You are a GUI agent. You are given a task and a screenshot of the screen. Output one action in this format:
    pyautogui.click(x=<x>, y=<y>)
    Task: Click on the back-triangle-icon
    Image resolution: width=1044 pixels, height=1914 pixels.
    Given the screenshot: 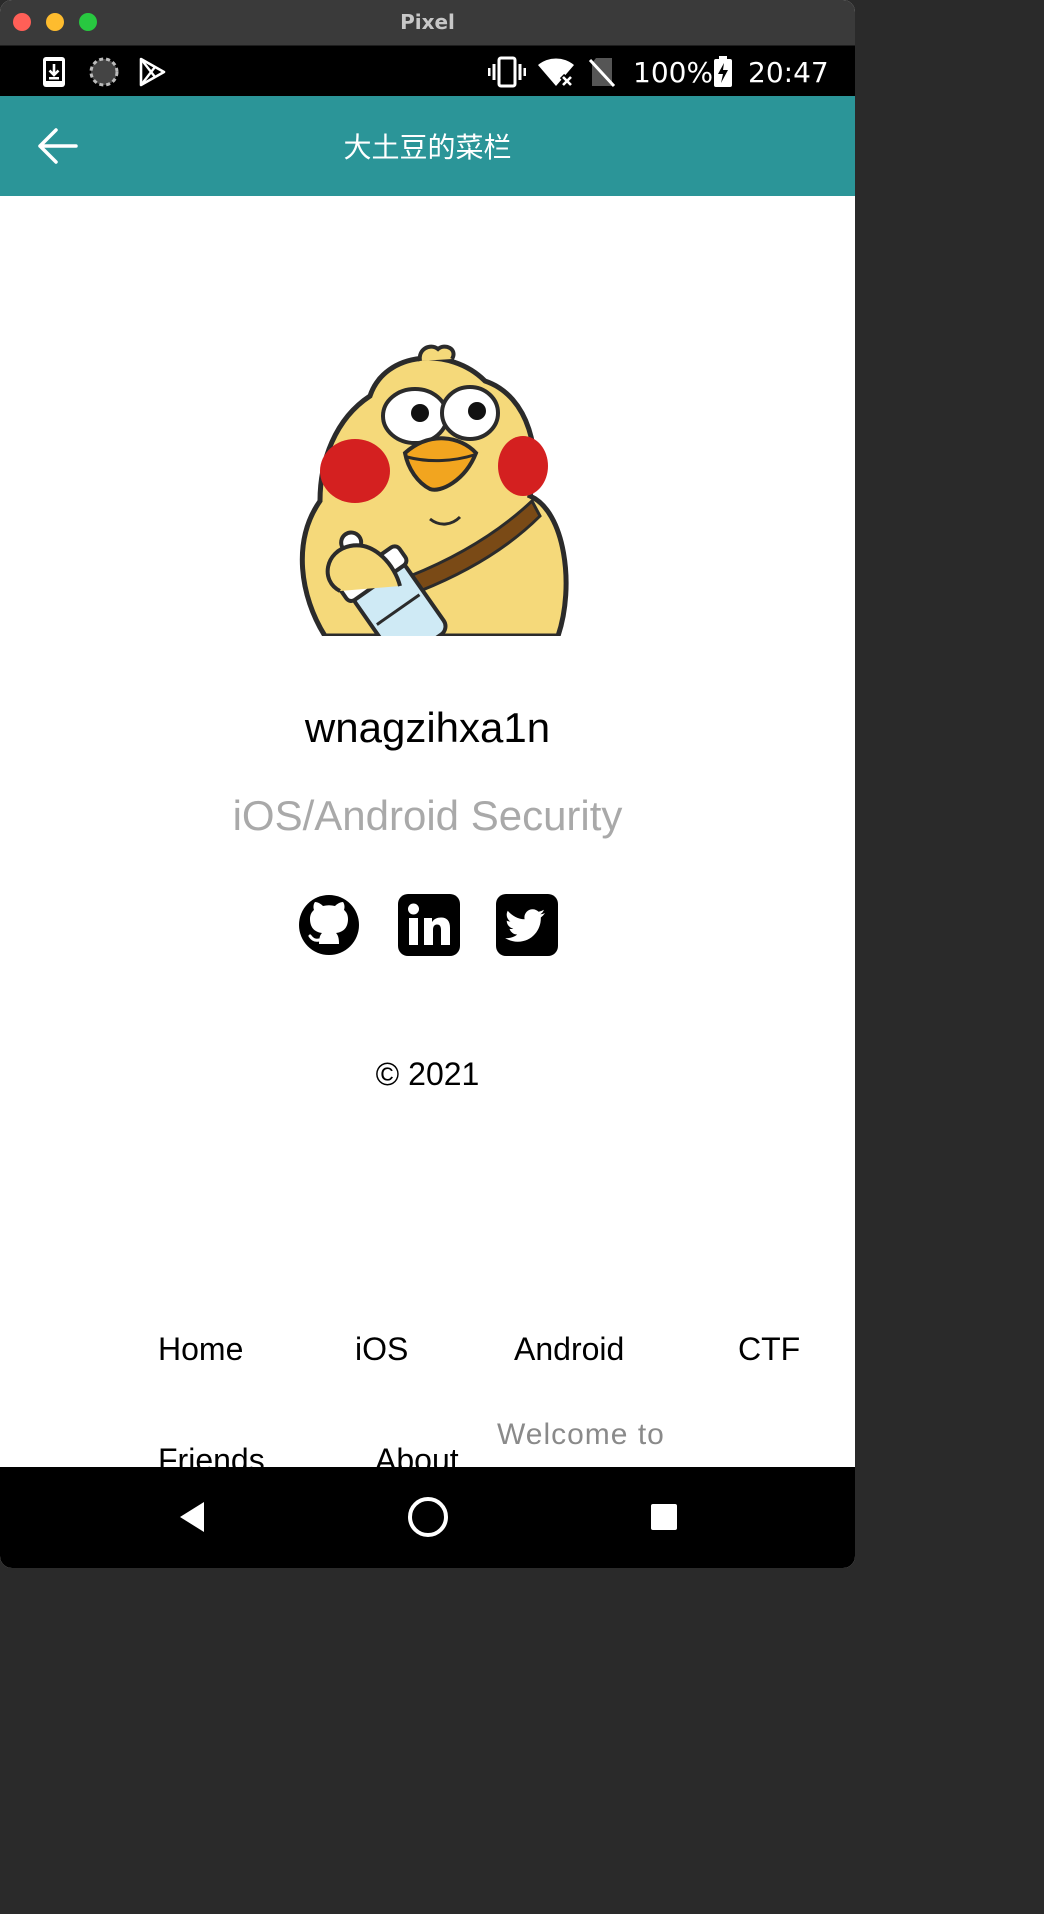 What is the action you would take?
    pyautogui.click(x=191, y=1517)
    